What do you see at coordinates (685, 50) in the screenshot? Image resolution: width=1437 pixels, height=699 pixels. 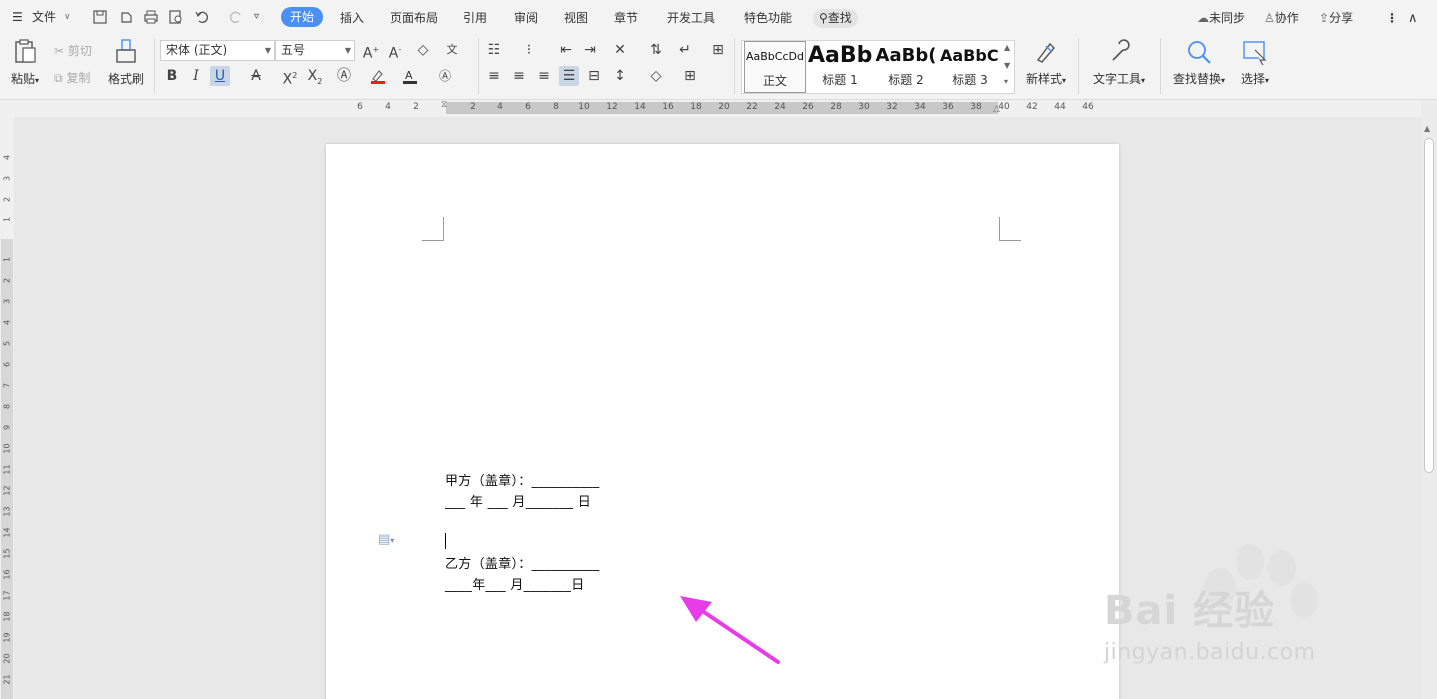 I see `show-marks-icon: ↵` at bounding box center [685, 50].